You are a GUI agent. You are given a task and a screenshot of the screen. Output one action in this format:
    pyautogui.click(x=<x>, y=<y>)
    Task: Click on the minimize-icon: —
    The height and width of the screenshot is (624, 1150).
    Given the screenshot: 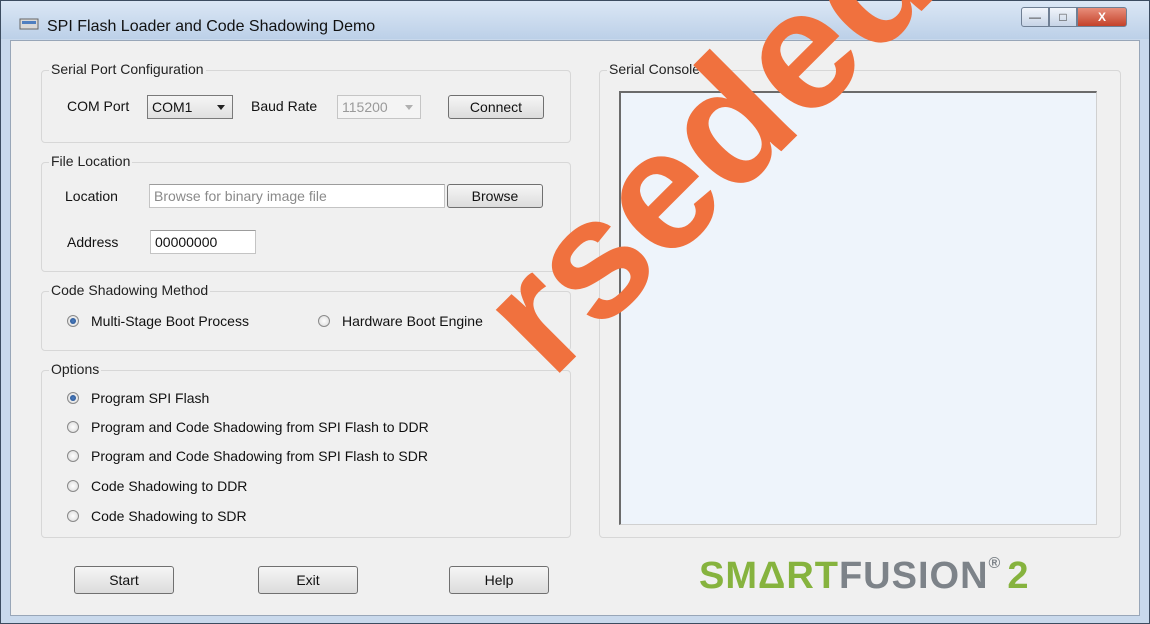 What is the action you would take?
    pyautogui.click(x=1035, y=17)
    